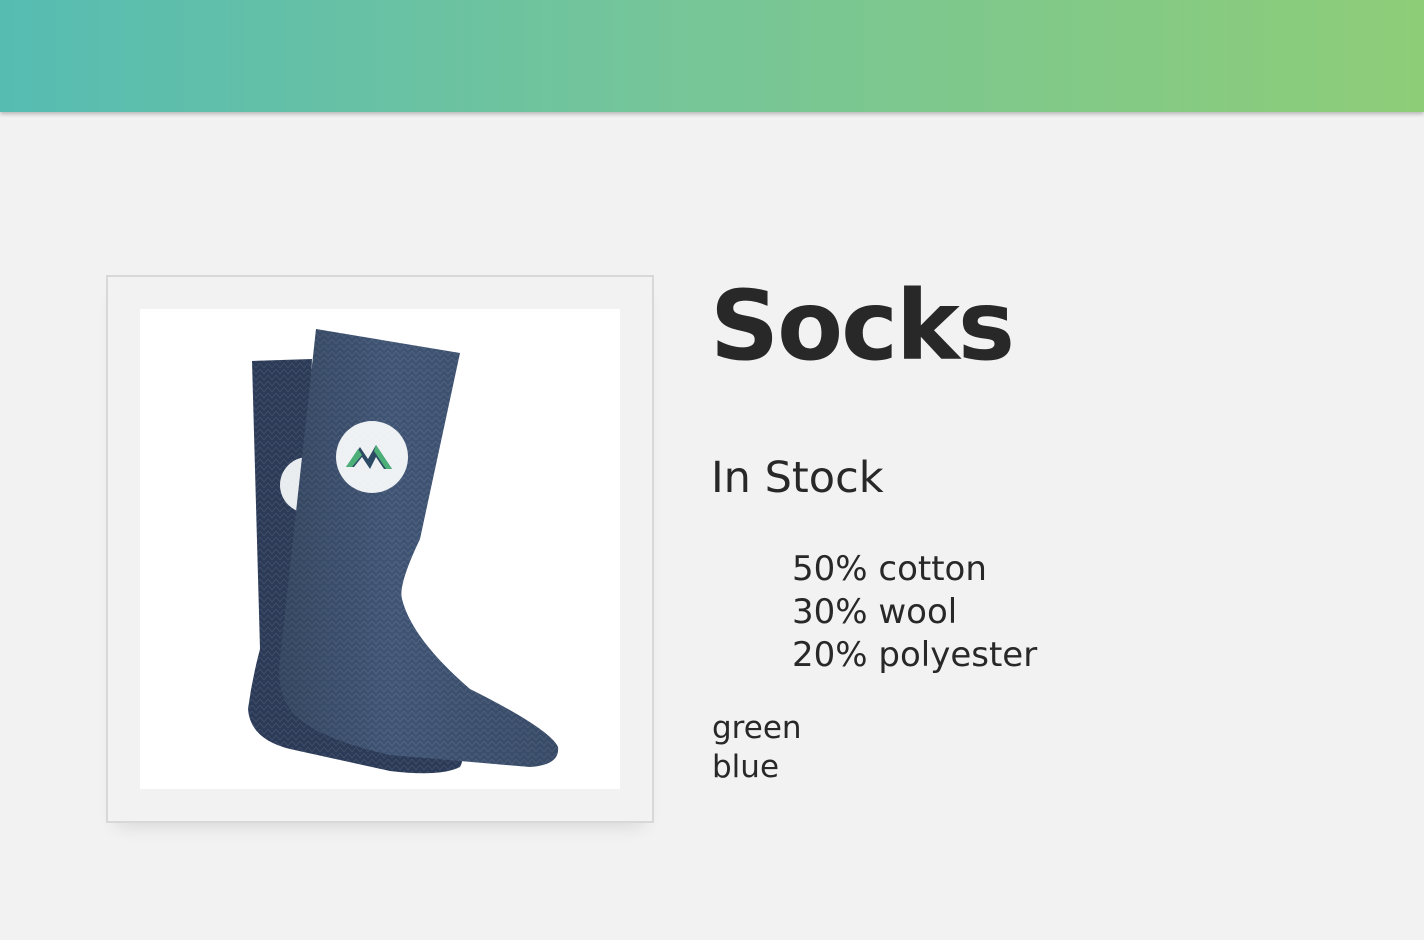 This screenshot has height=940, width=1424. I want to click on variant-blue: blue, so click(757, 767).